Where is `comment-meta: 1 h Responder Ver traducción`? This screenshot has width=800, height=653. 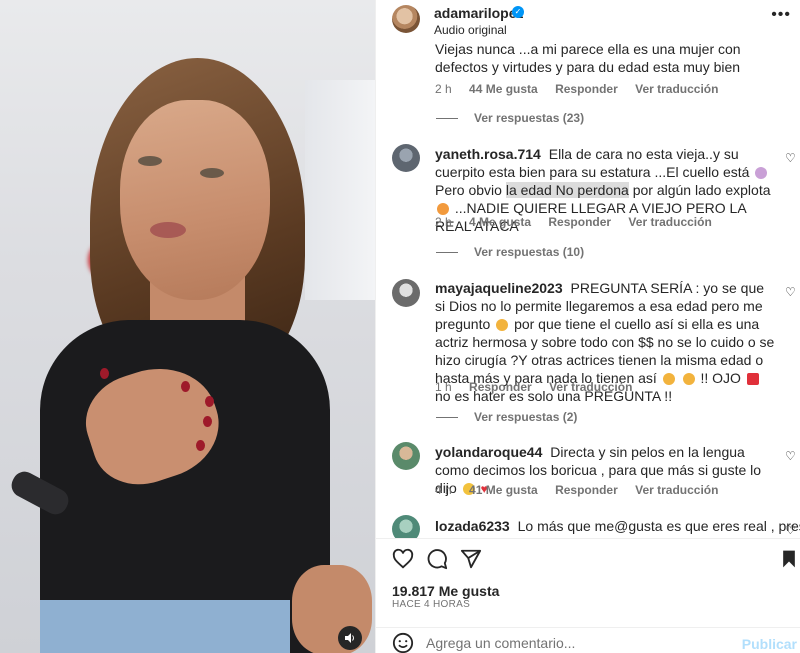 comment-meta: 1 h Responder Ver traducción is located at coordinates (540, 387).